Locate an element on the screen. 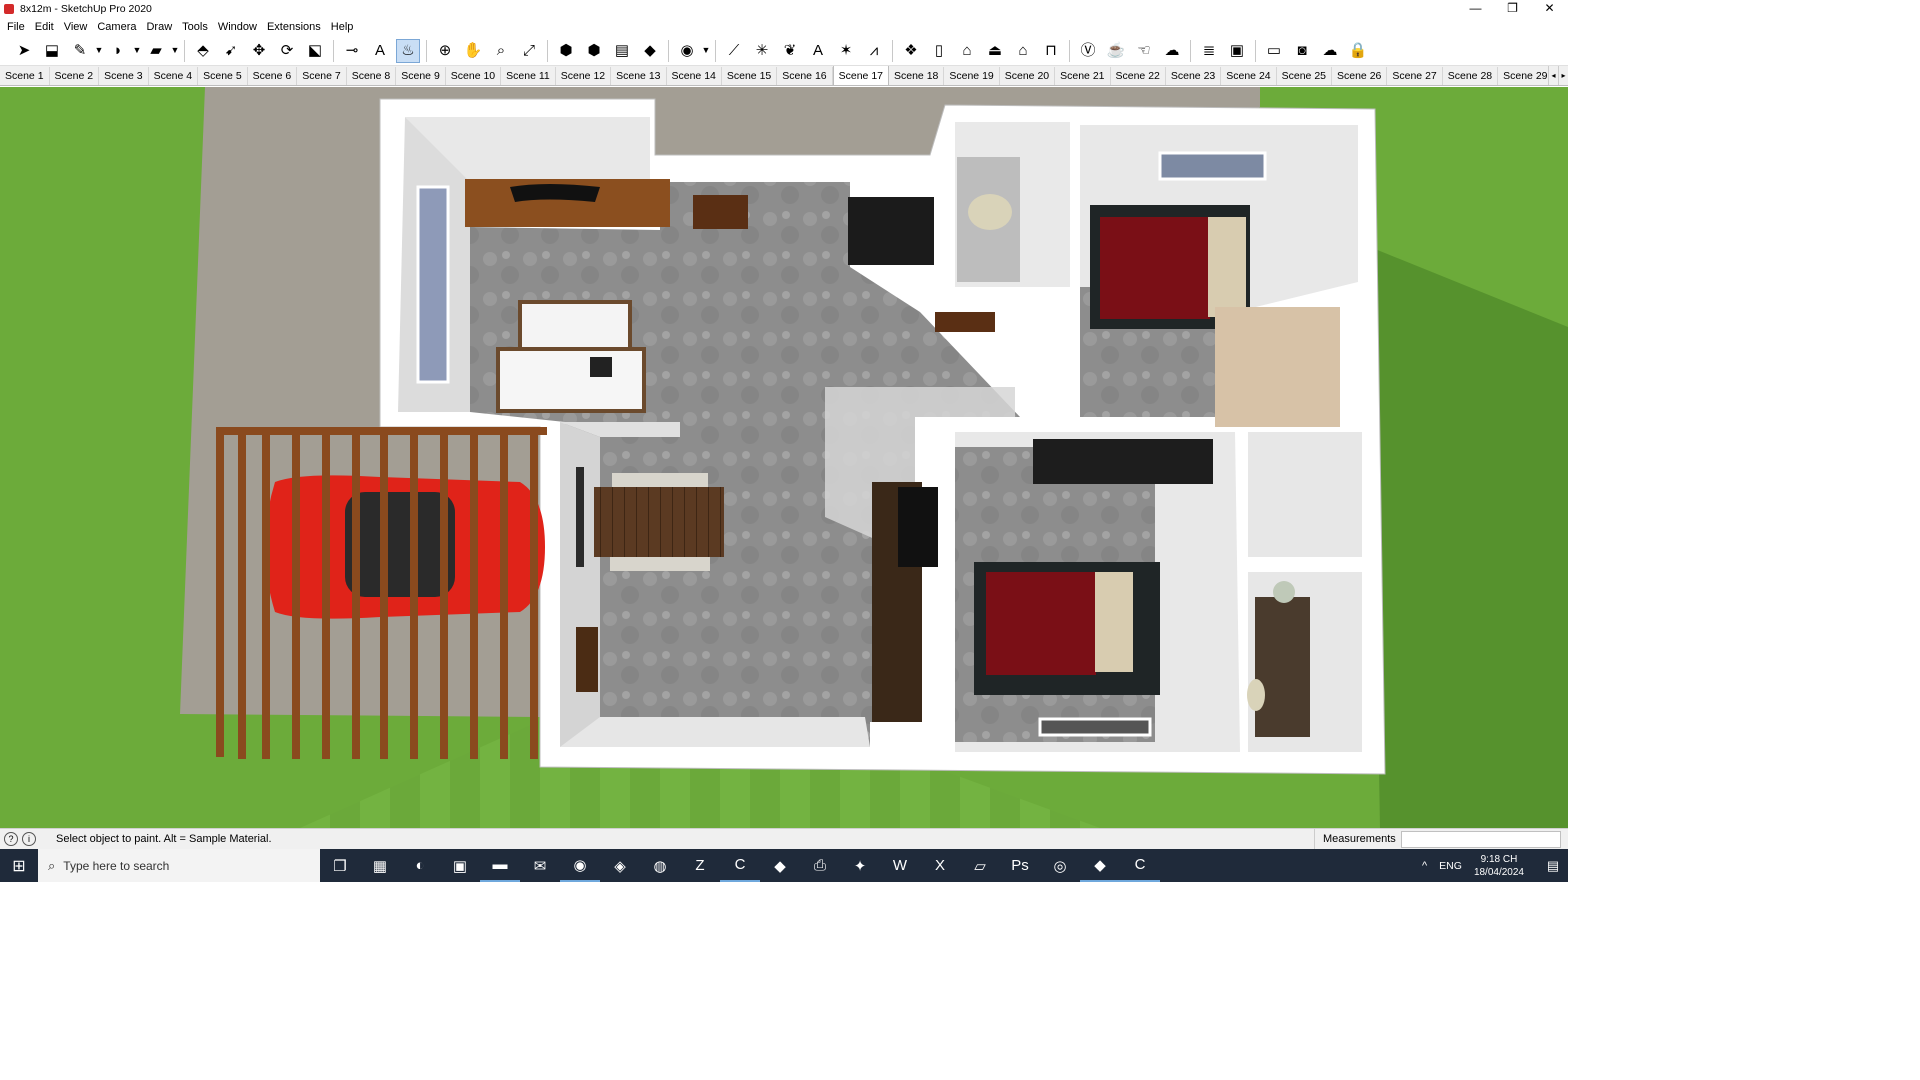  scene-tab: Scene 13 is located at coordinates (639, 76).